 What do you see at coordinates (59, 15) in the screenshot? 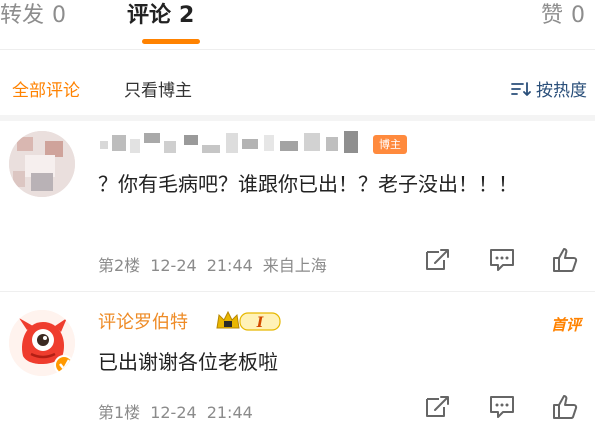
I see `tab-repost-count: 0` at bounding box center [59, 15].